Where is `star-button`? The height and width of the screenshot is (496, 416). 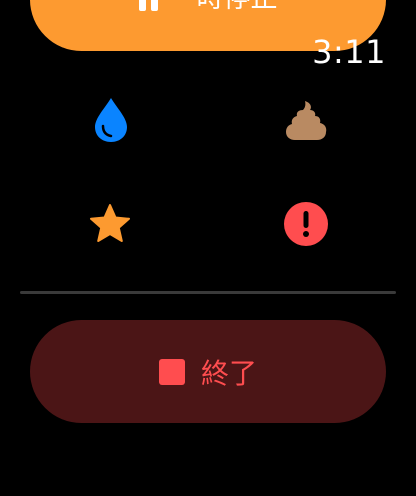
star-button is located at coordinates (110, 224).